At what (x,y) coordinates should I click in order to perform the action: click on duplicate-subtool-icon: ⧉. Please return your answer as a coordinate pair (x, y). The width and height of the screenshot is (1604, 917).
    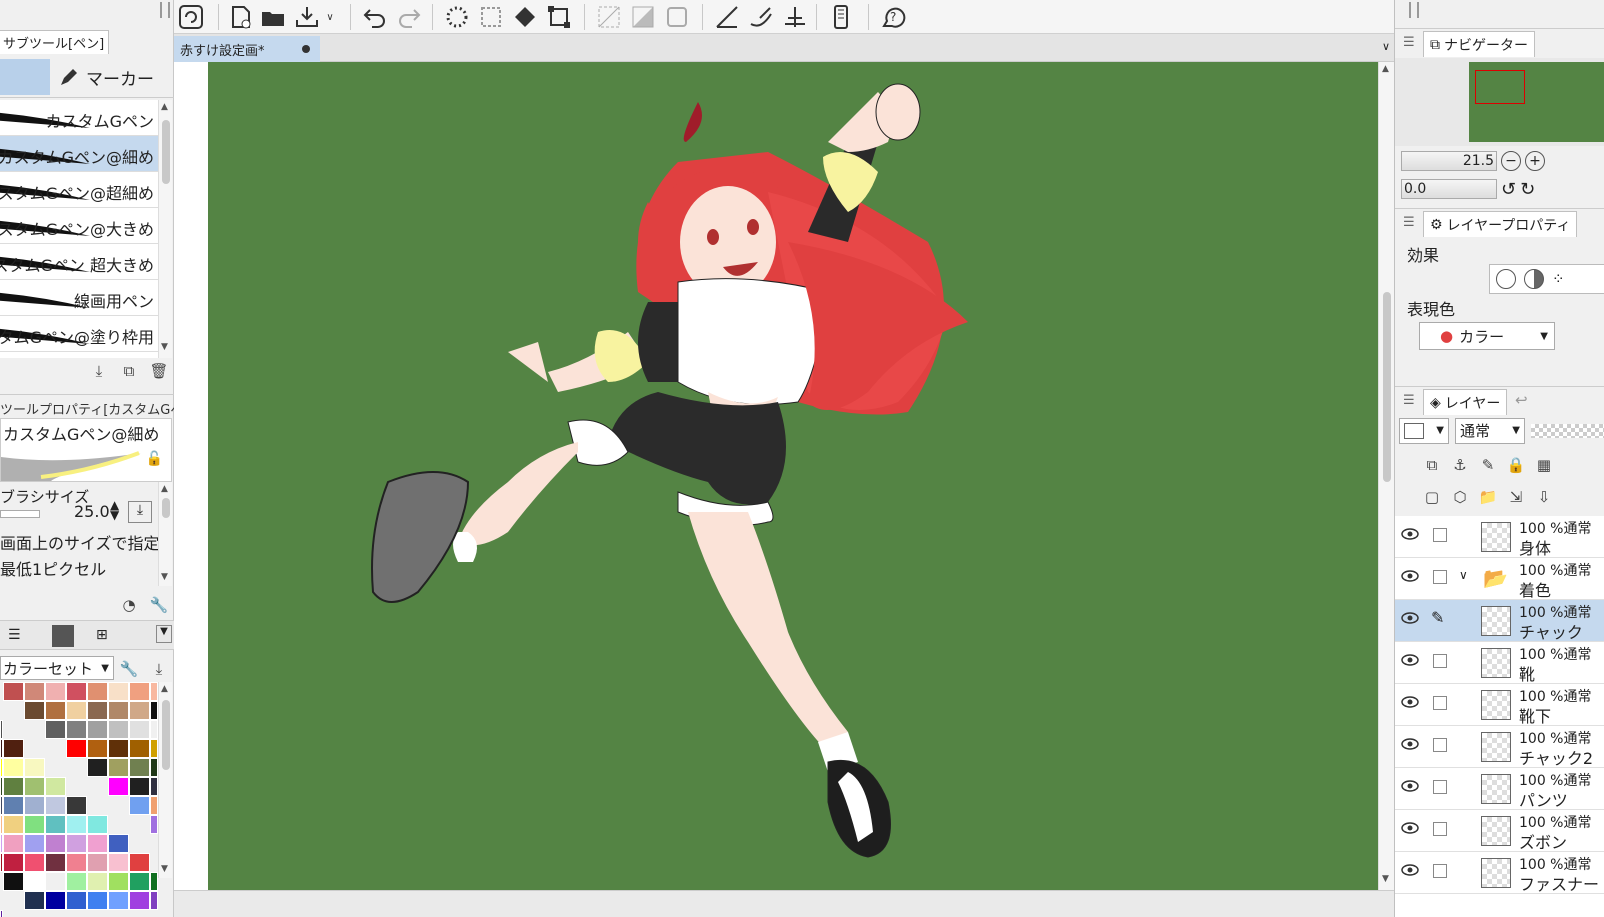
    Looking at the image, I should click on (129, 371).